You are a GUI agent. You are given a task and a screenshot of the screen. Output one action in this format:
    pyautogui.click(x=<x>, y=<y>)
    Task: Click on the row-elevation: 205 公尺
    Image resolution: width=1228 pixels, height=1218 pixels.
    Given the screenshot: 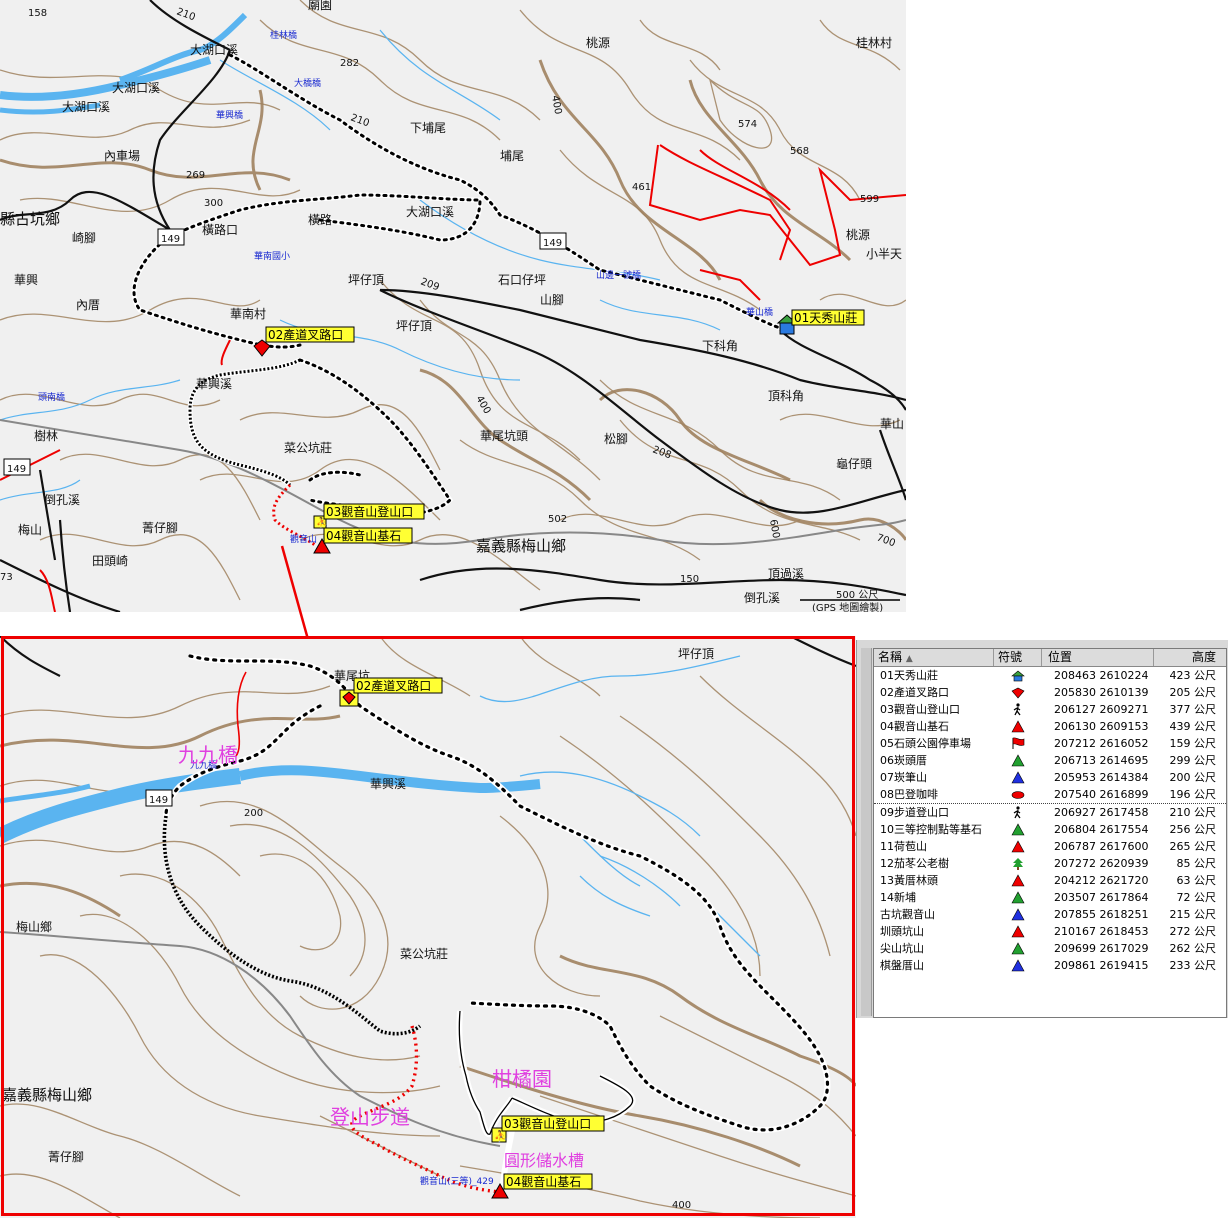 What is the action you would take?
    pyautogui.click(x=1193, y=692)
    